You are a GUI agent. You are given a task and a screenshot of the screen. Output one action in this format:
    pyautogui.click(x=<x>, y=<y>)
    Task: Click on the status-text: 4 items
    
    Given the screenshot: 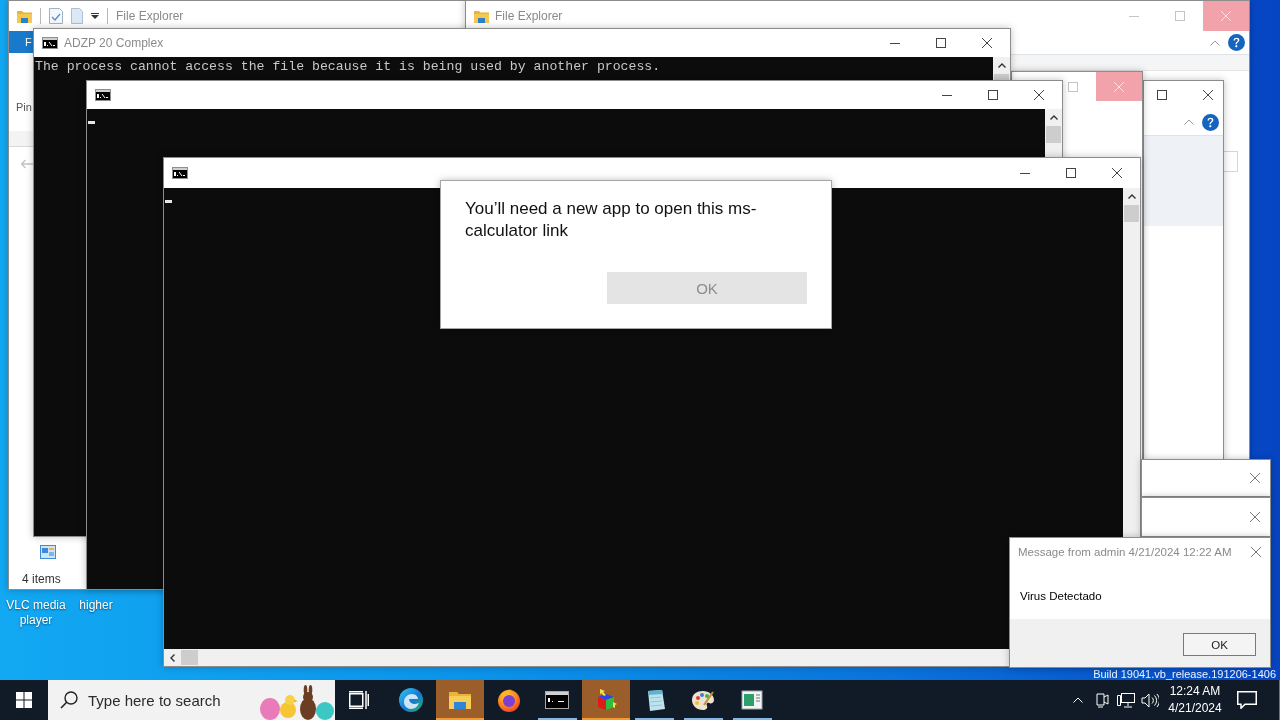 What is the action you would take?
    pyautogui.click(x=41, y=579)
    